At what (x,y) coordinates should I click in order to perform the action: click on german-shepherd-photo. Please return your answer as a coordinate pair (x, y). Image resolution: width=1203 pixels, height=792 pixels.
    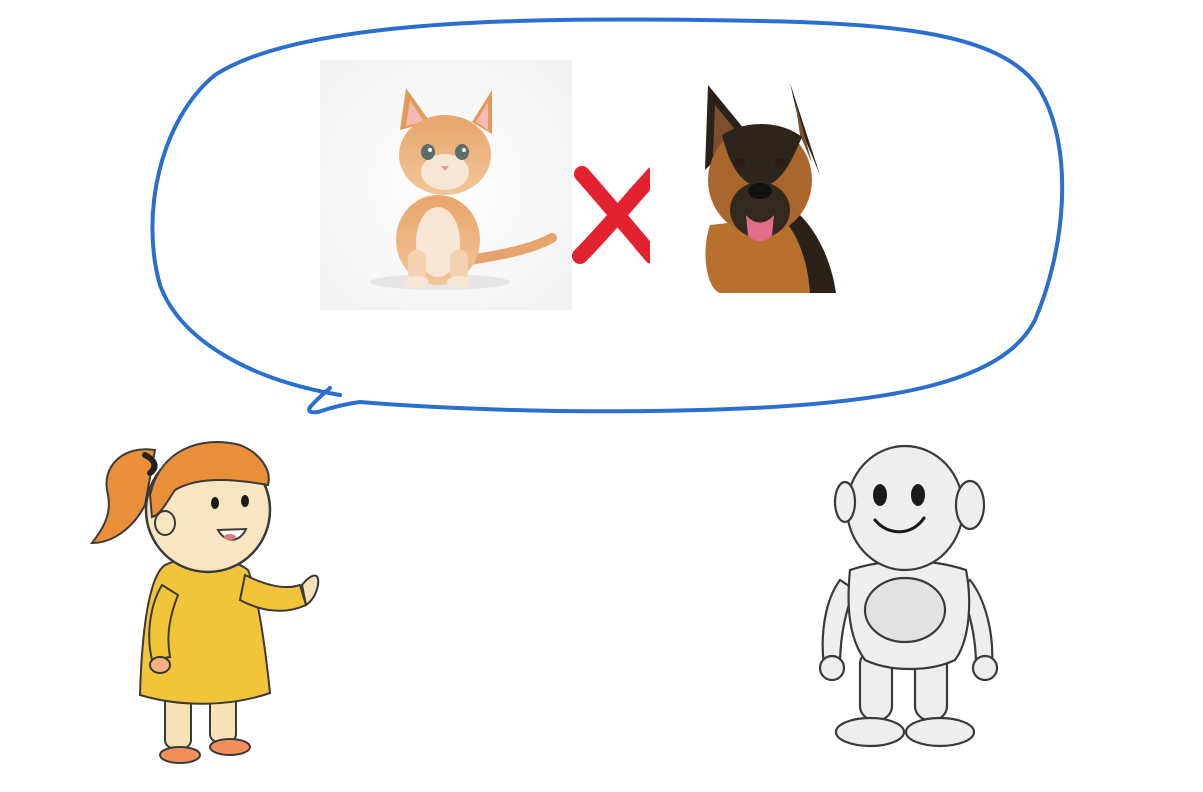
    Looking at the image, I should click on (756, 185).